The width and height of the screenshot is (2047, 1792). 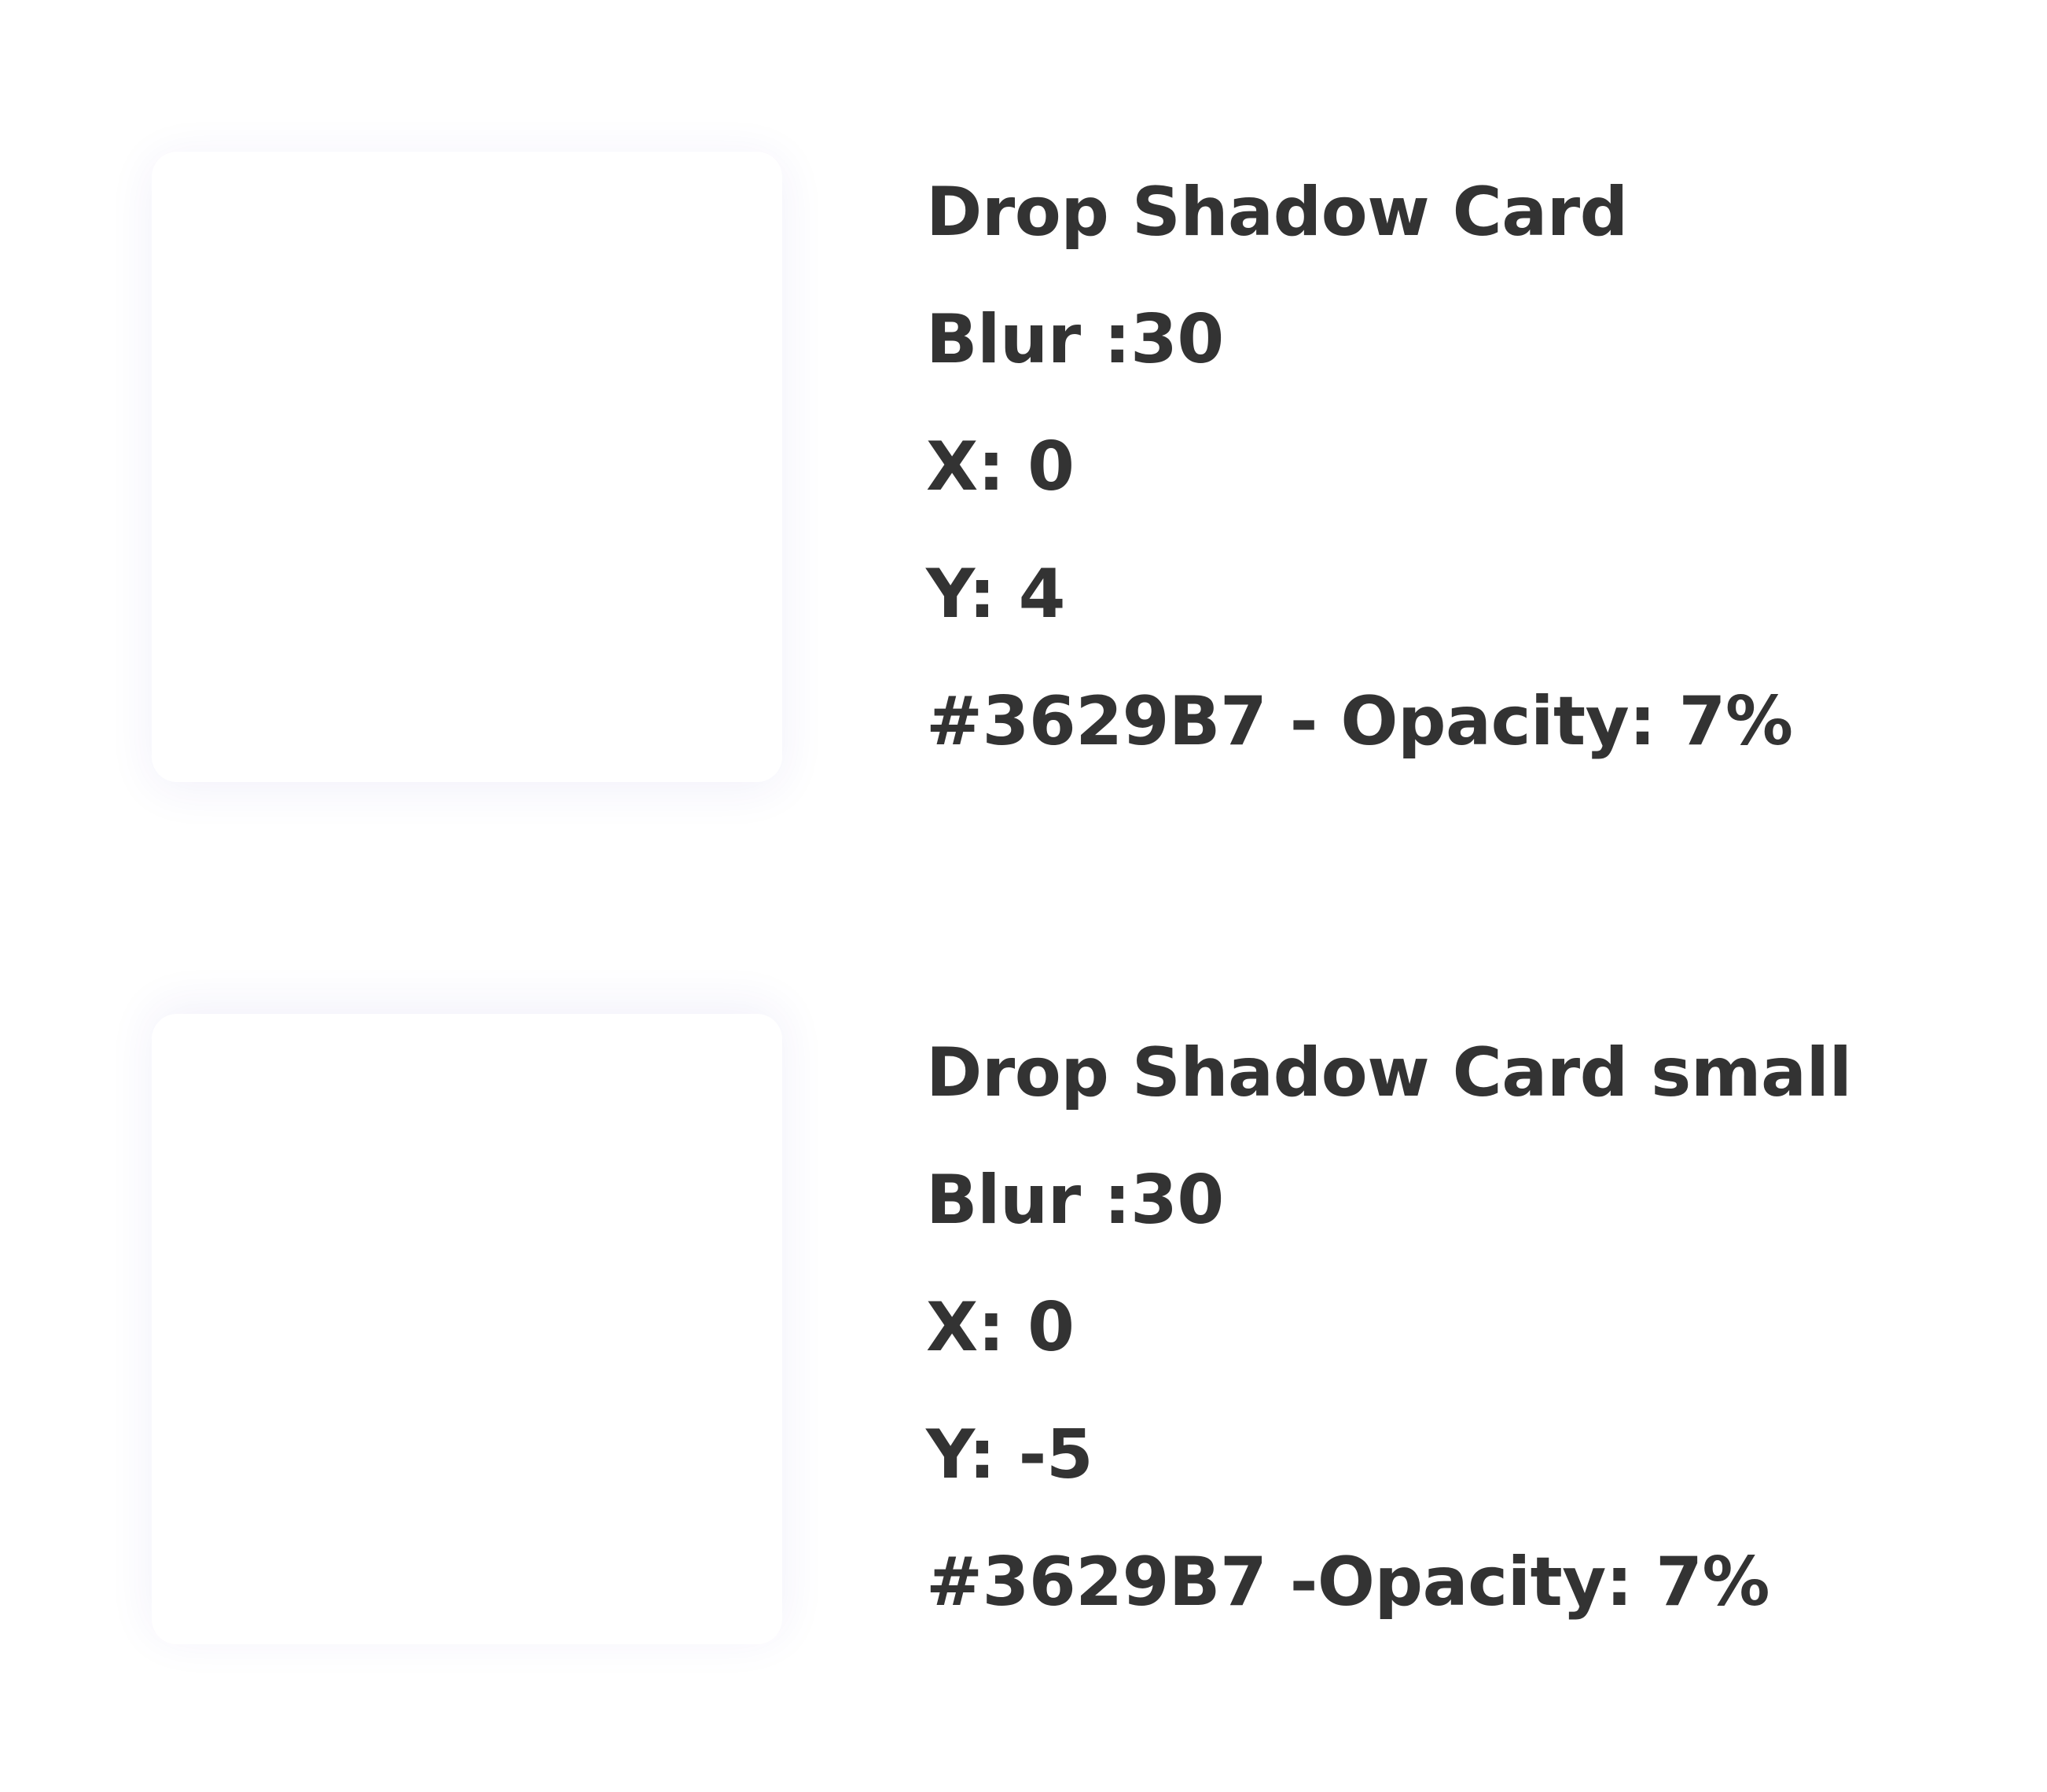 I want to click on spec-title: Drop Shadow Card small, so click(x=1389, y=1073).